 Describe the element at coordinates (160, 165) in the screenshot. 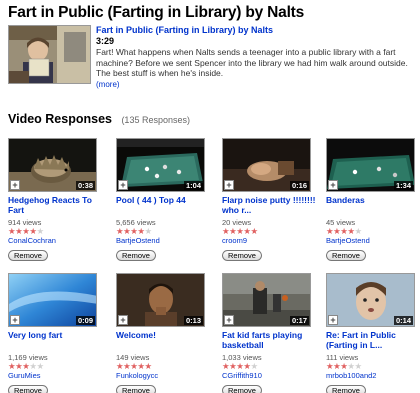

I see `response-thumbnail: + 1:04` at that location.